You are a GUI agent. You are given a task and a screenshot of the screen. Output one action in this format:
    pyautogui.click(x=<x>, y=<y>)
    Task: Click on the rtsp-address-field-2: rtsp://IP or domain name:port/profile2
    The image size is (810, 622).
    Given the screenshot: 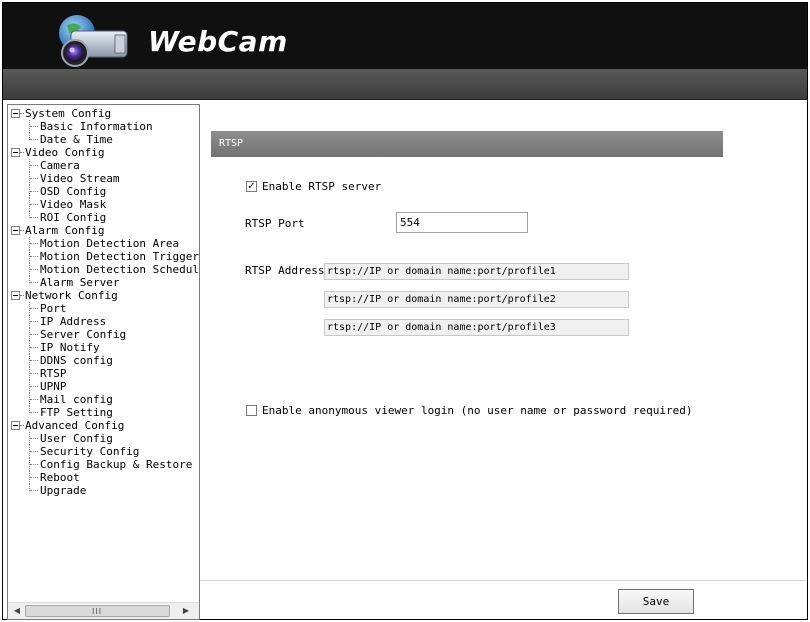 What is the action you would take?
    pyautogui.click(x=476, y=299)
    